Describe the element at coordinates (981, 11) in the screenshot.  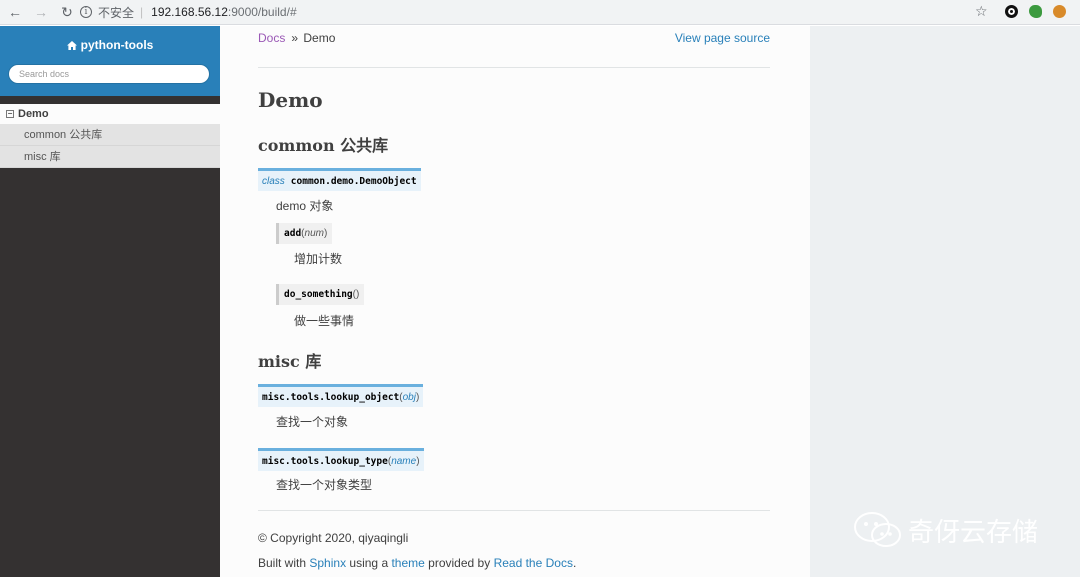
I see `bookmark-star-icon: ☆` at that location.